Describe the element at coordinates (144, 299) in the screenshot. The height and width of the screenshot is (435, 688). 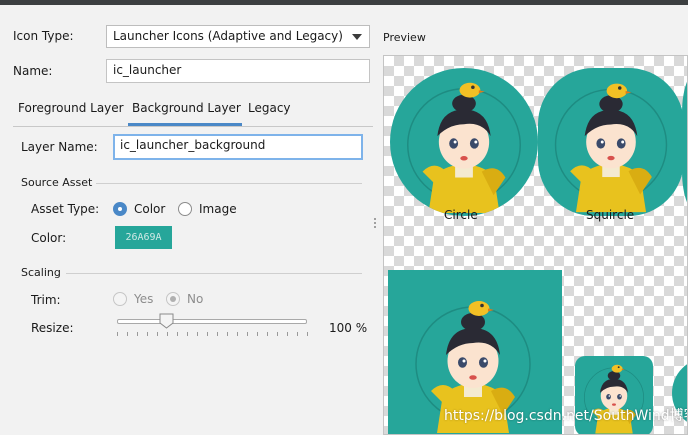
I see `trim-yes-label: Yes` at that location.